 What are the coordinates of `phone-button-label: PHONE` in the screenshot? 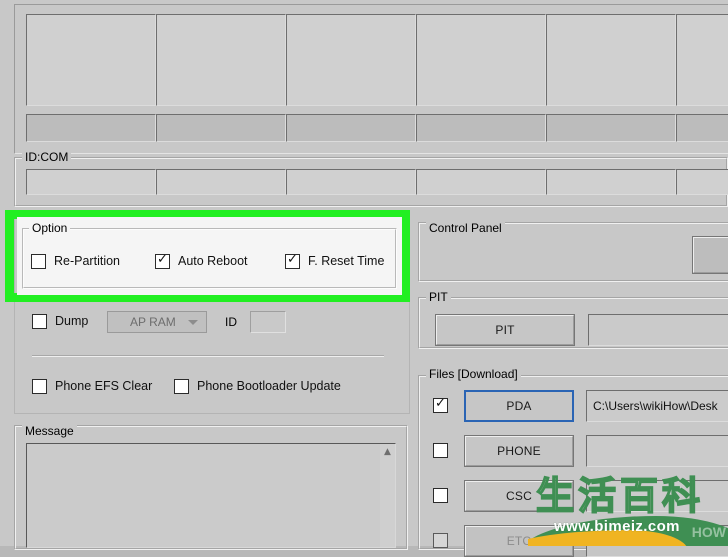 It's located at (519, 451).